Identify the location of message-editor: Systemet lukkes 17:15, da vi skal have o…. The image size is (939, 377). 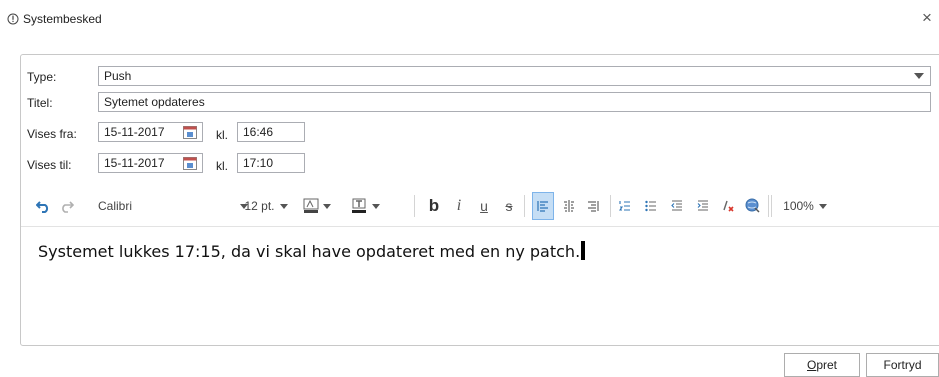
(312, 251).